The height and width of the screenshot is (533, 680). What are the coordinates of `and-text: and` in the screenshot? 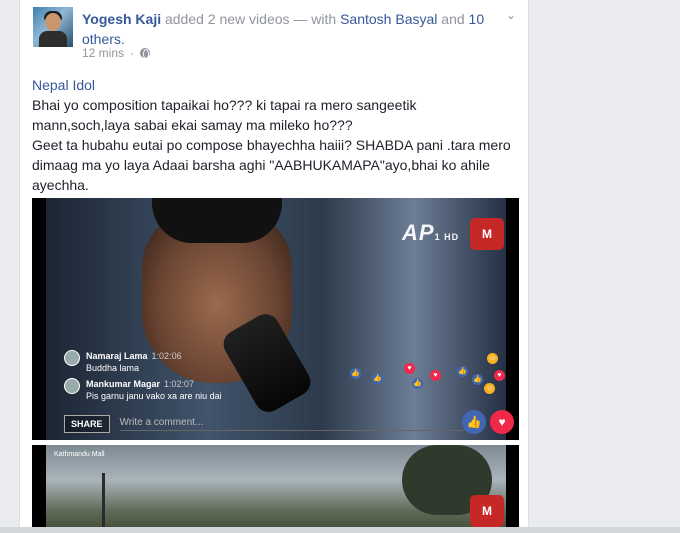 It's located at (453, 19).